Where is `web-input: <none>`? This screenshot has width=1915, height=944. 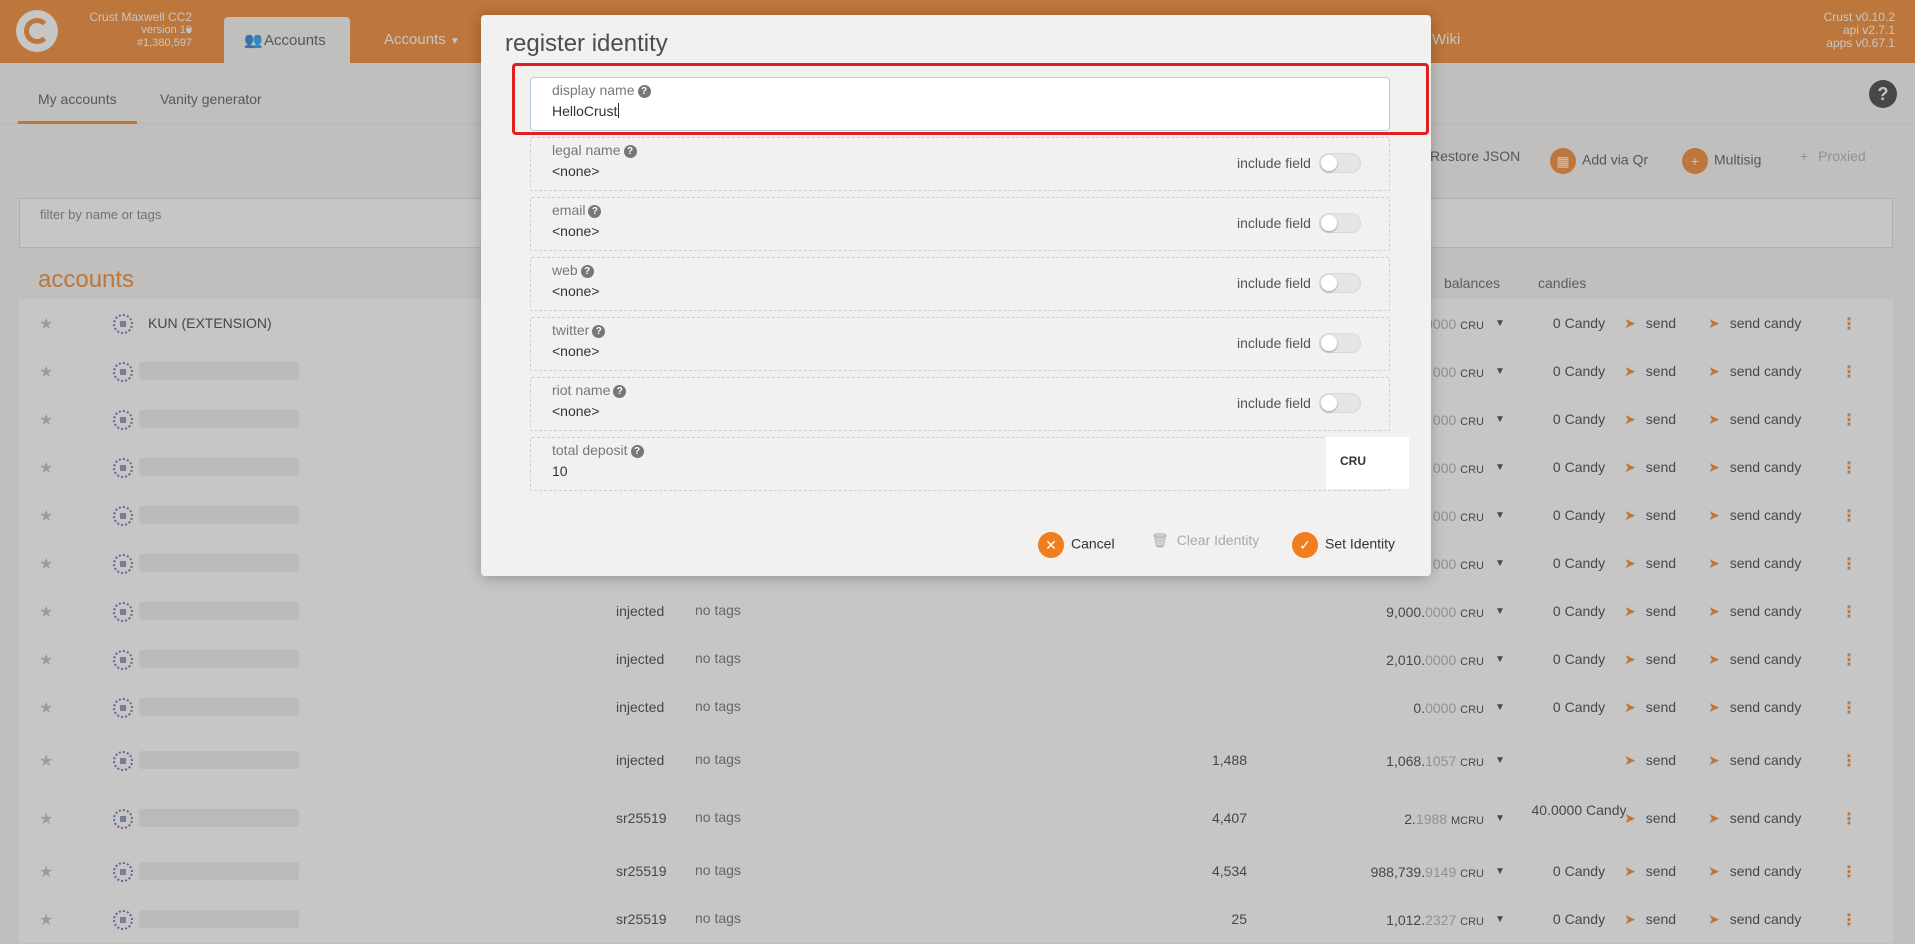 web-input: <none> is located at coordinates (576, 291).